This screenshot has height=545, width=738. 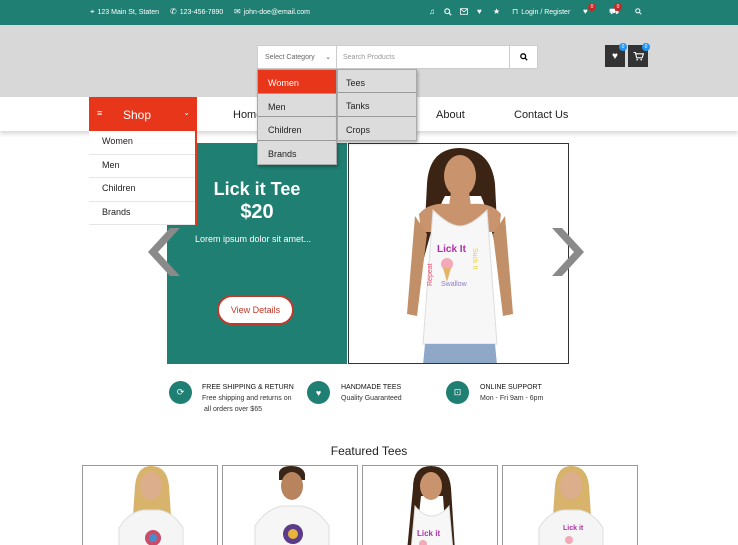 I want to click on category-dropdown: Women Men Children Brands, so click(x=297, y=117).